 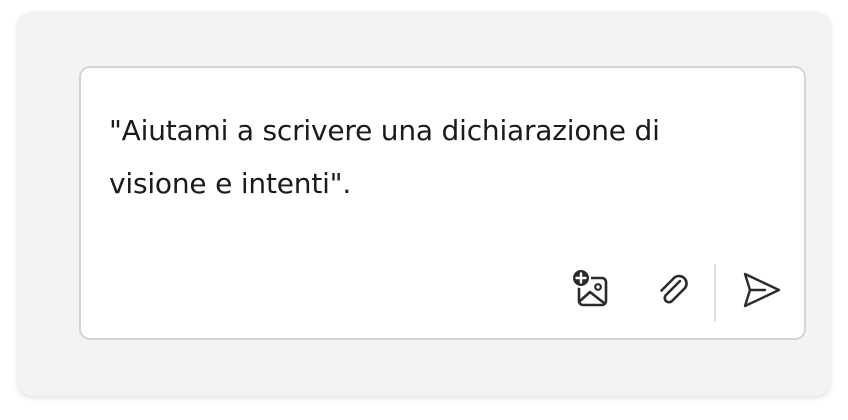 I want to click on send-button, so click(x=761, y=290).